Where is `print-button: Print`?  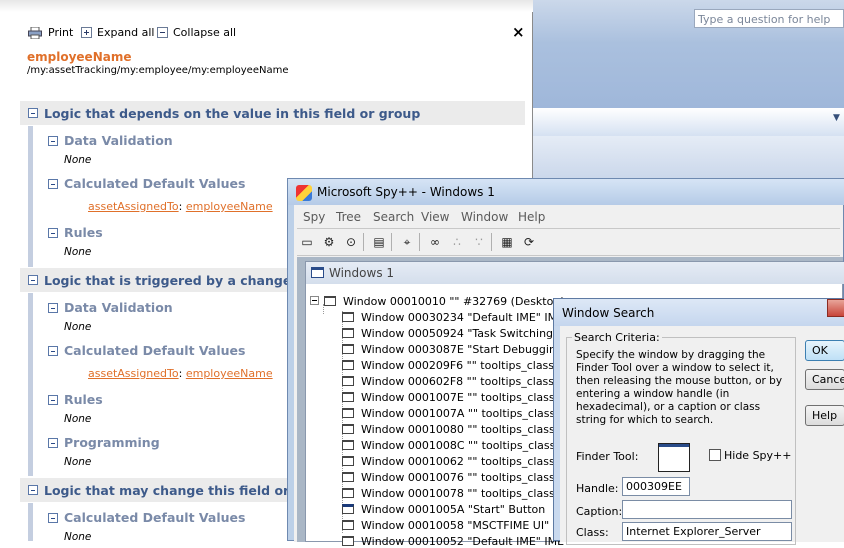 print-button: Print is located at coordinates (50, 33).